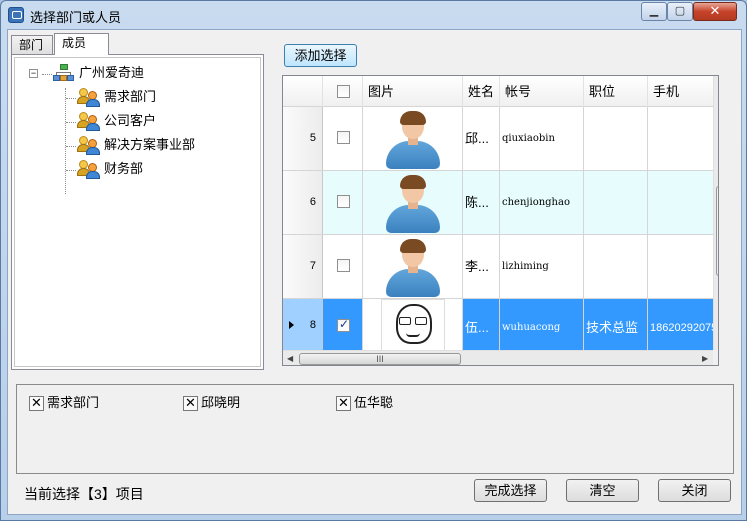 The image size is (747, 521). Describe the element at coordinates (149, 145) in the screenshot. I see `tree-node-solutions-division: 解决方案事业部` at that location.